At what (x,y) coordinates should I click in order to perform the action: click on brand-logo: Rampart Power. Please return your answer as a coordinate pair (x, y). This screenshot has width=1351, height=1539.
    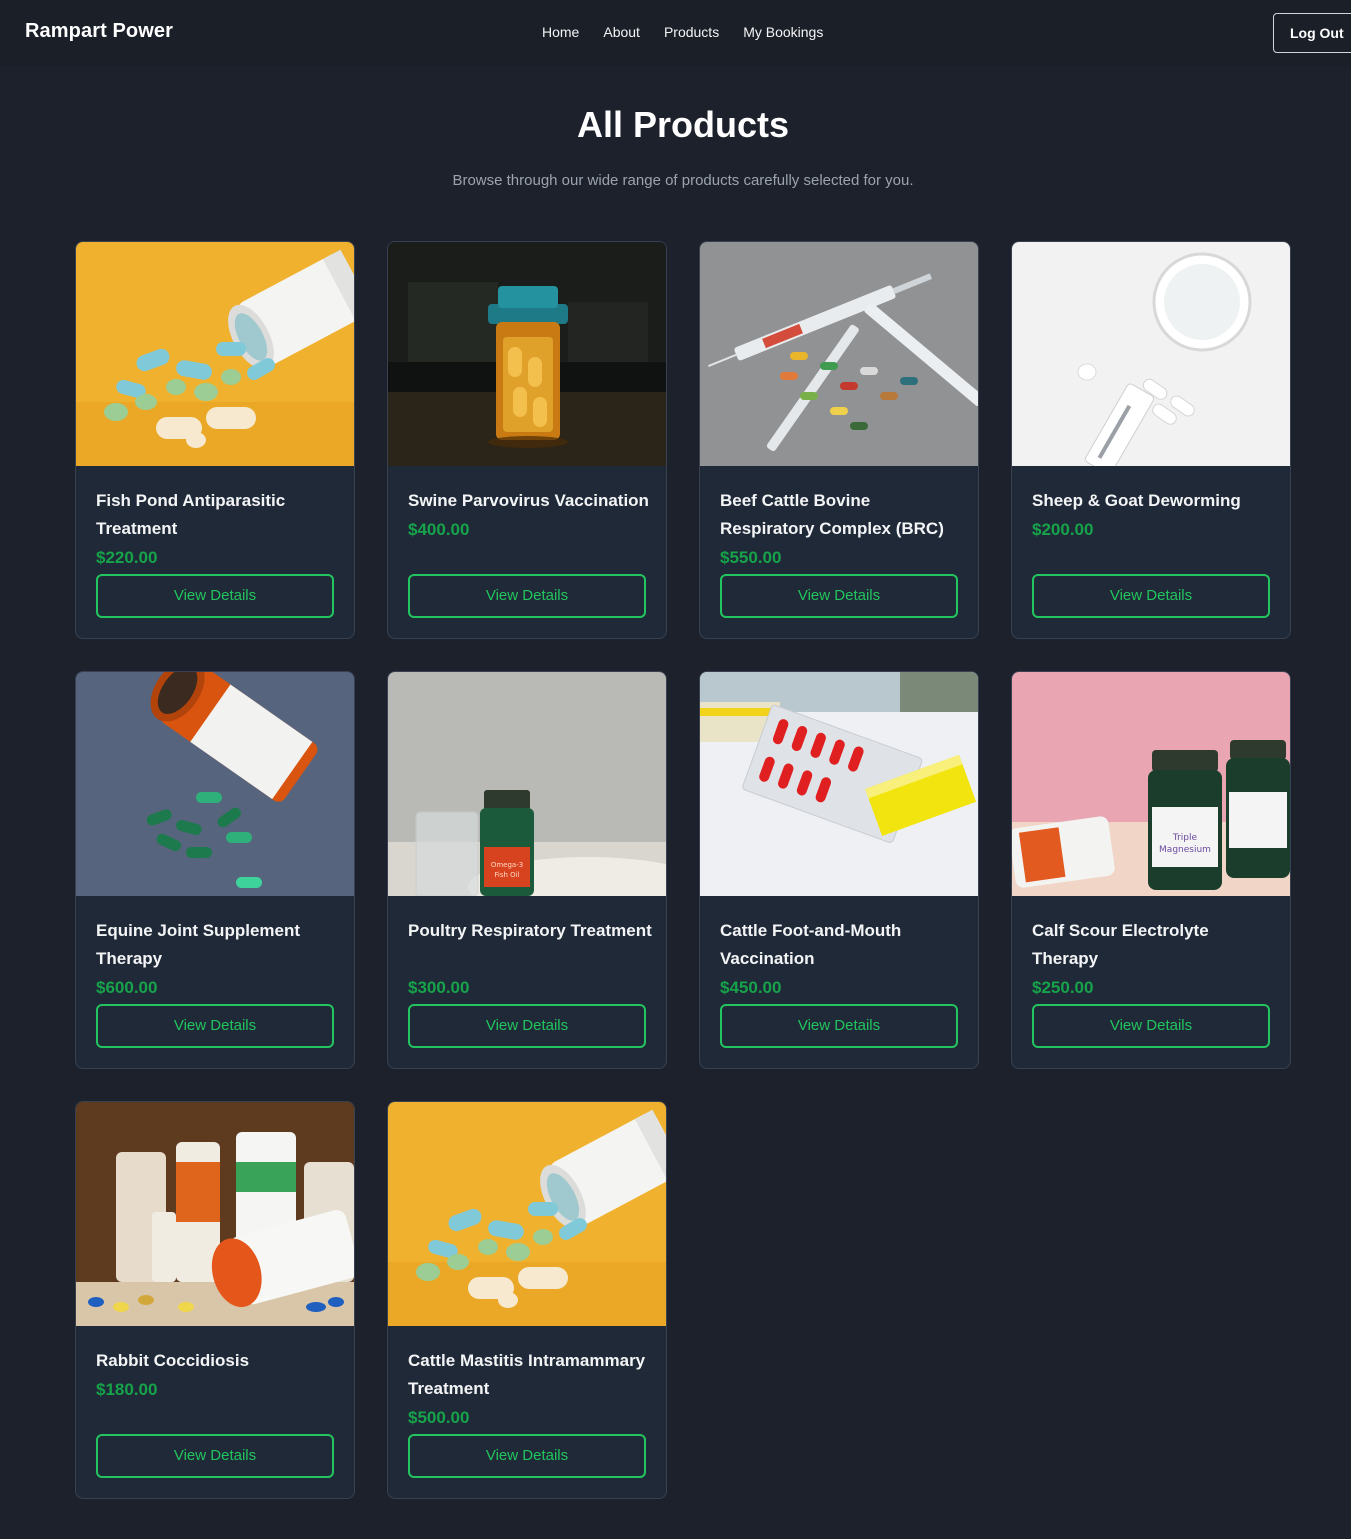
    Looking at the image, I should click on (99, 31).